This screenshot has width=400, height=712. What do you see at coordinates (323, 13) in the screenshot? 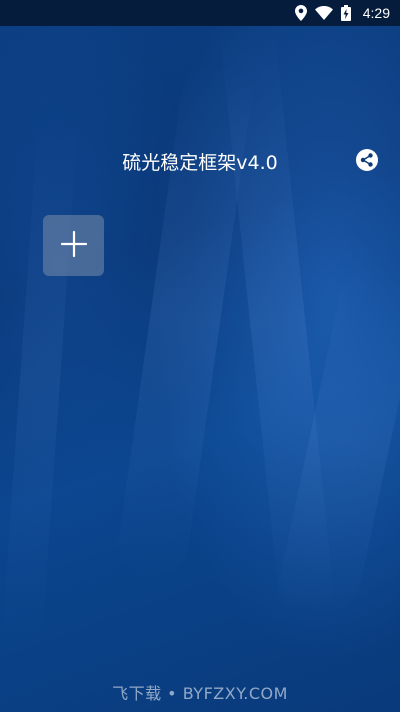
I see `wifi-icon` at bounding box center [323, 13].